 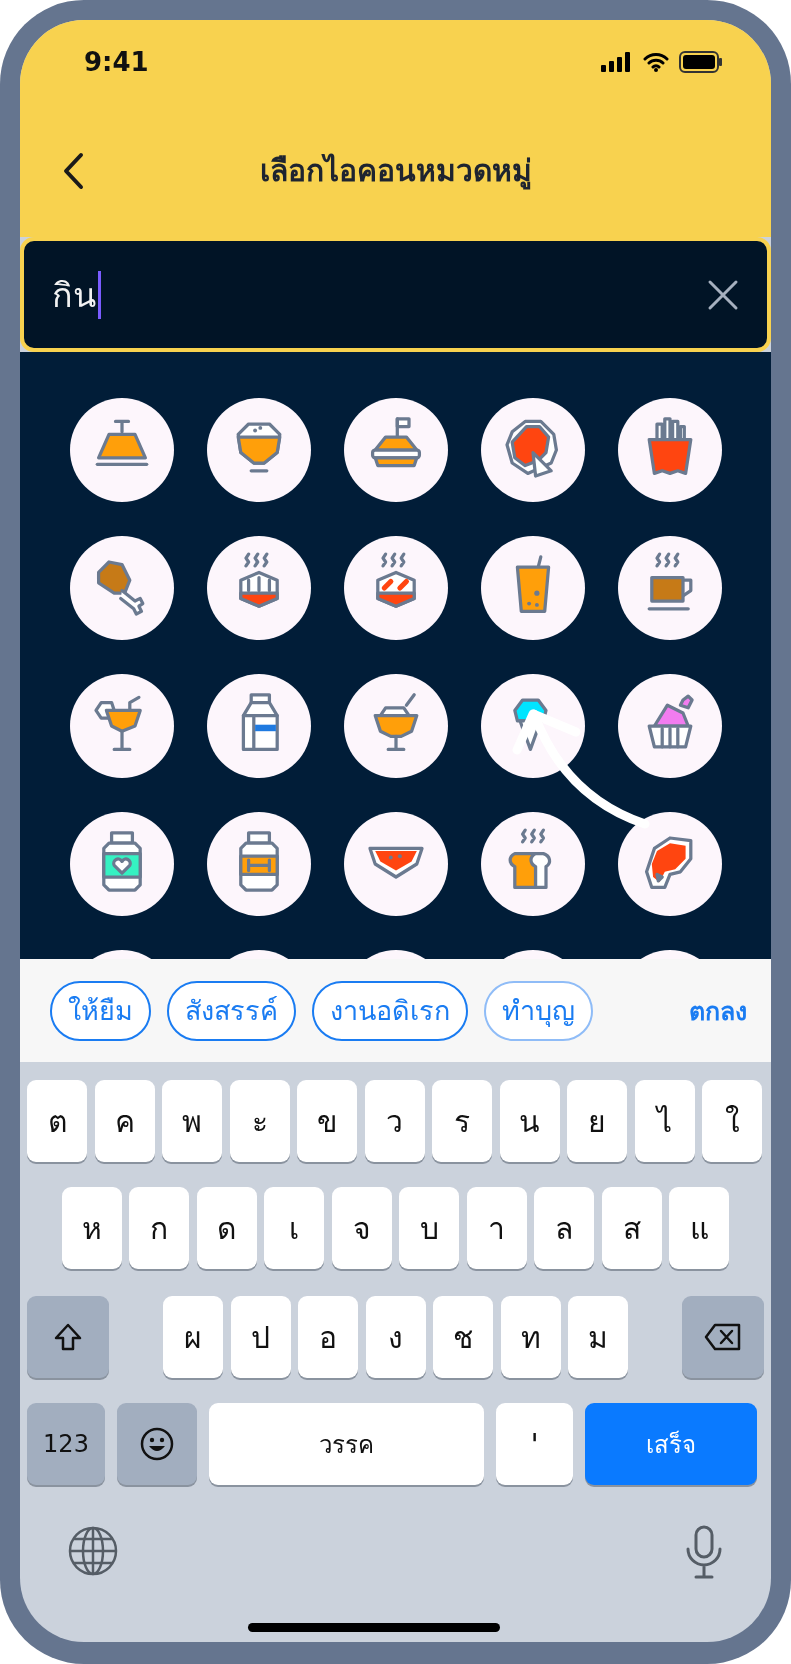 I want to click on key: ว, so click(x=394, y=1121).